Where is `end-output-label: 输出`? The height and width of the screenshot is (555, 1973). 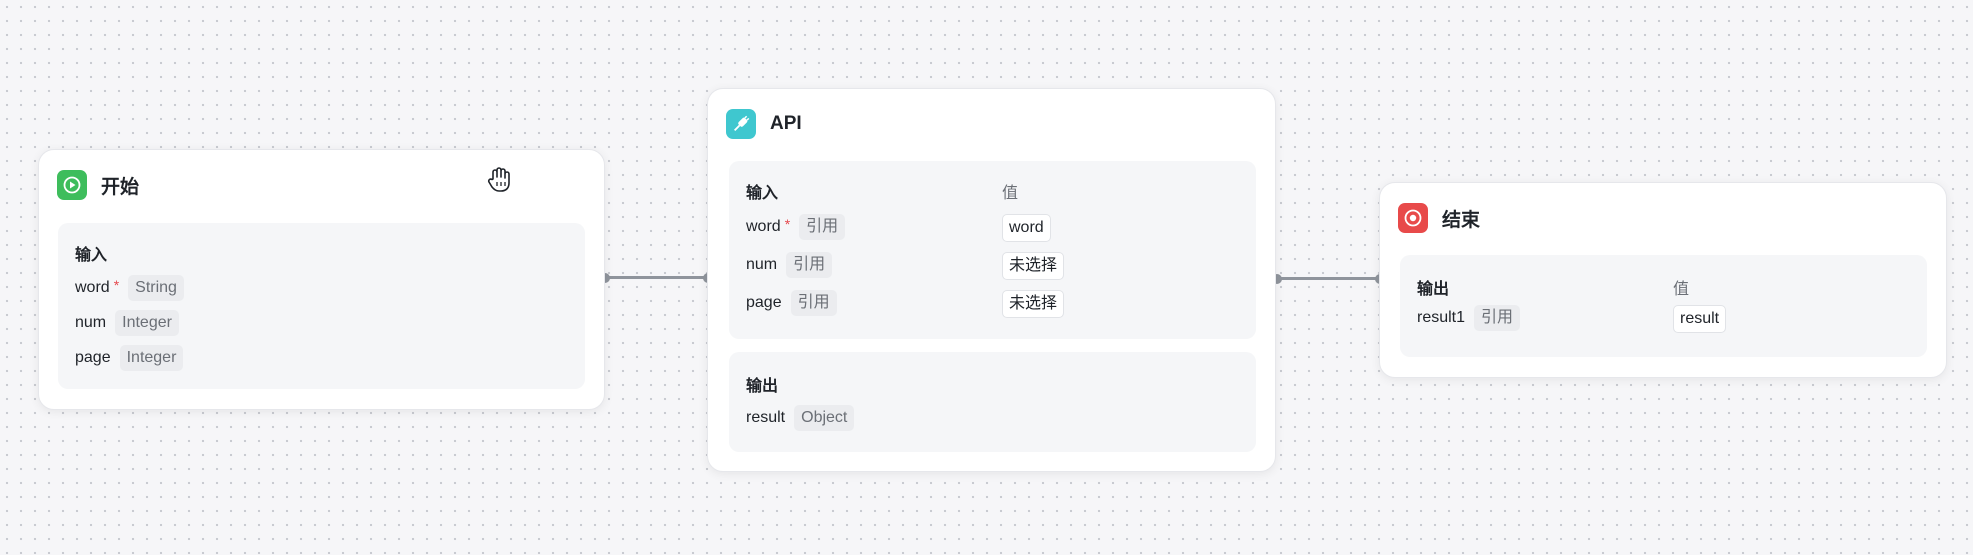
end-output-label: 输出 is located at coordinates (1433, 289).